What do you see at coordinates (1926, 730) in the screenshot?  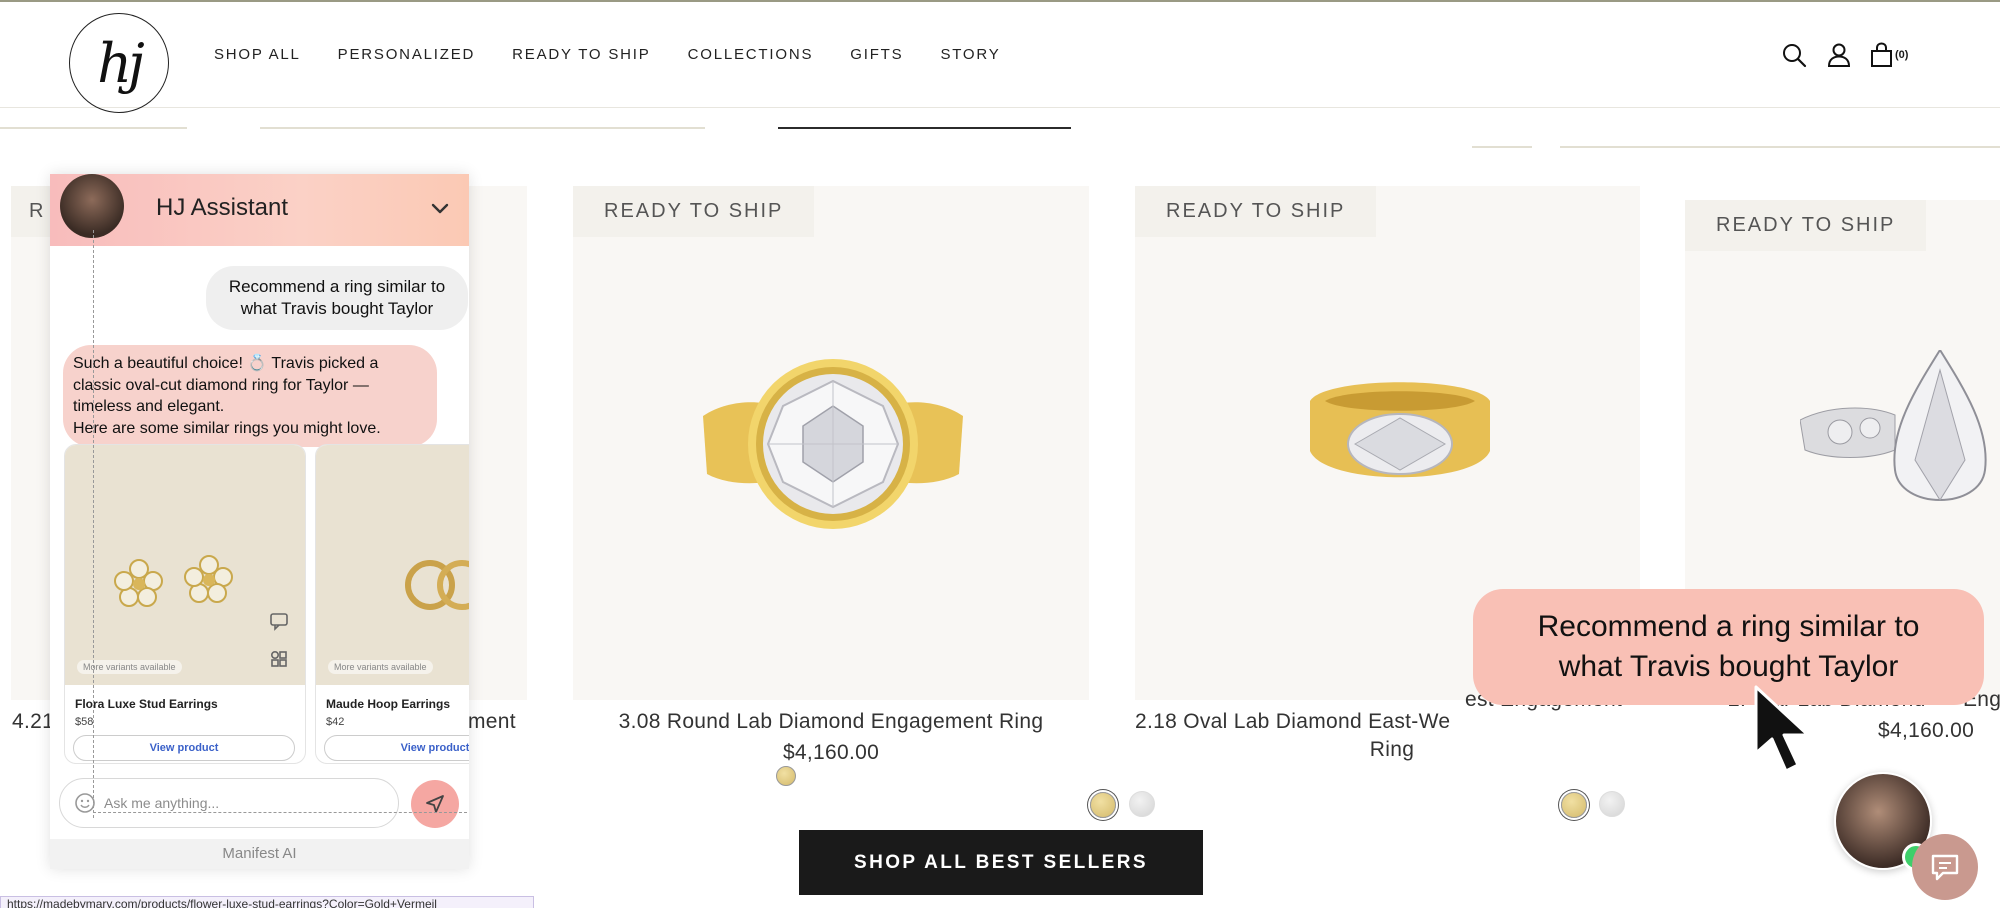 I see `product-price-4: $4,160.00` at bounding box center [1926, 730].